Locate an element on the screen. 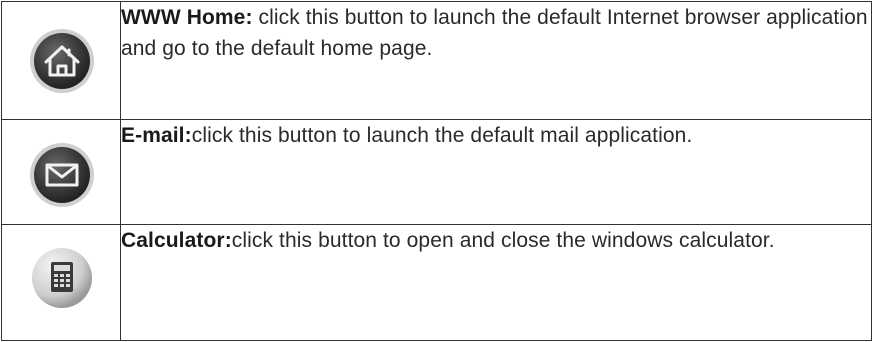 The width and height of the screenshot is (873, 342). calculator-icon is located at coordinates (62, 278).